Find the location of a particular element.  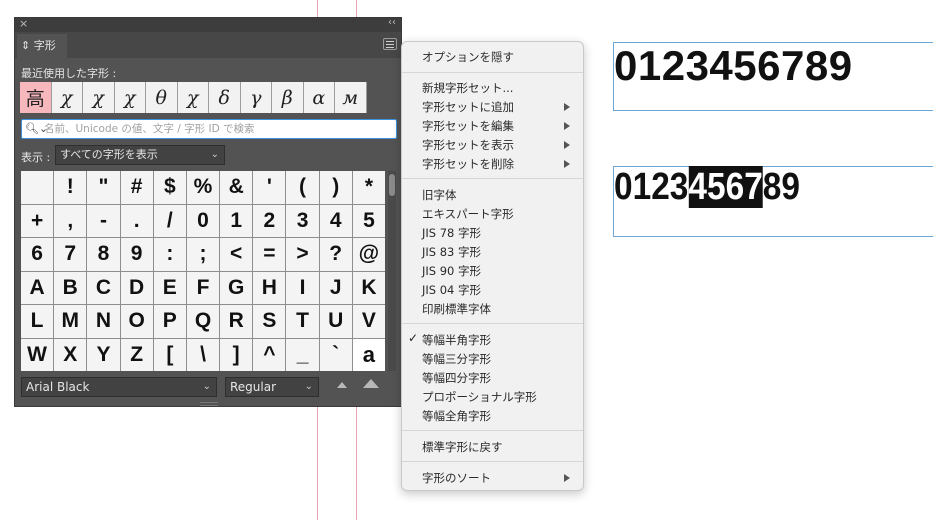

glyph-cell: : is located at coordinates (169, 254).